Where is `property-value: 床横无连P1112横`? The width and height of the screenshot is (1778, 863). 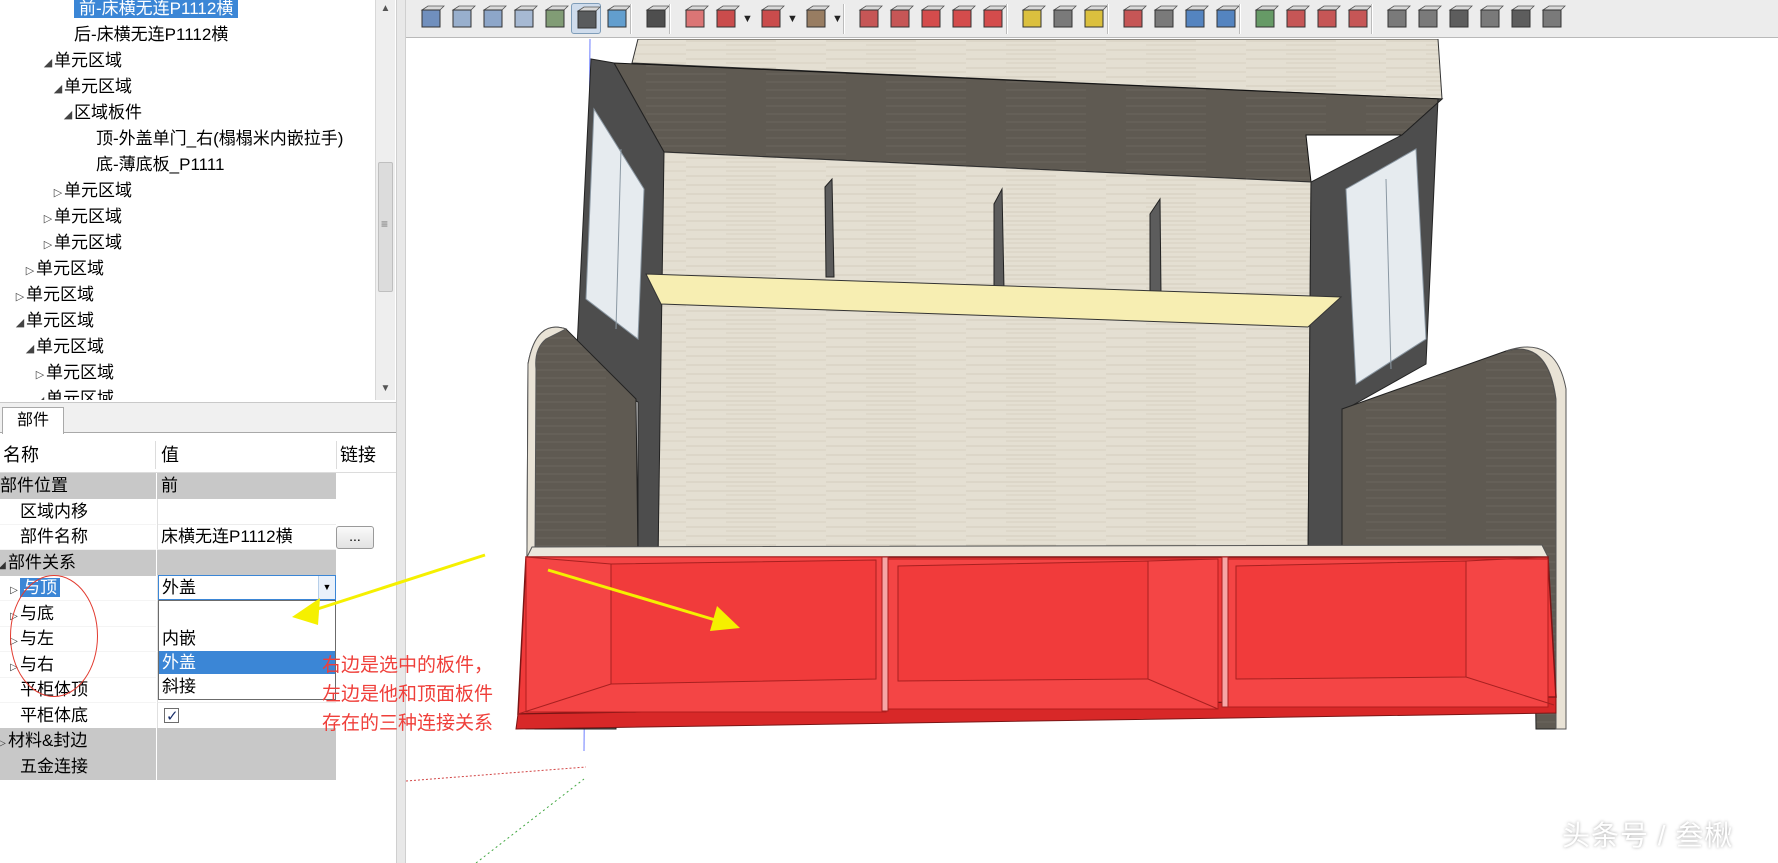
property-value: 床横无连P1112横 is located at coordinates (246, 537).